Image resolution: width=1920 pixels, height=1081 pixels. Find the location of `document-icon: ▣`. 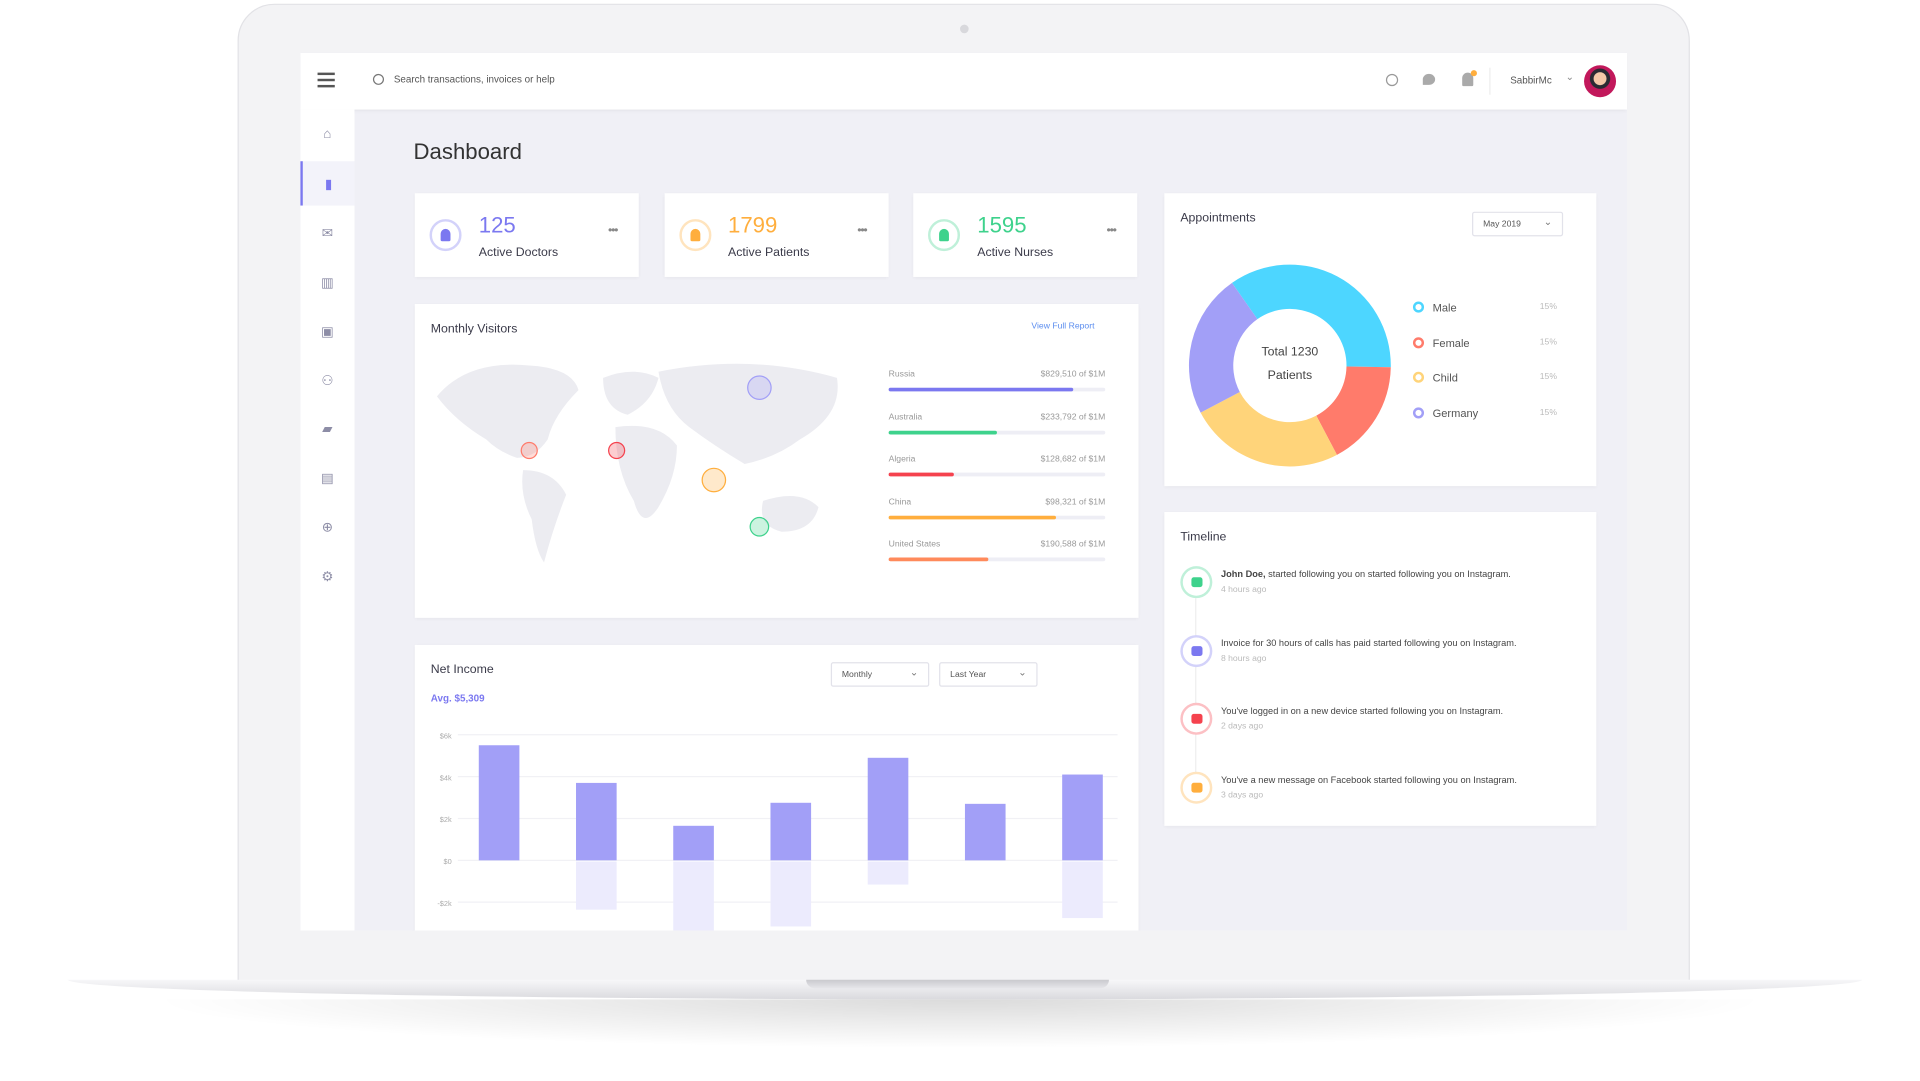

document-icon: ▣ is located at coordinates (327, 332).